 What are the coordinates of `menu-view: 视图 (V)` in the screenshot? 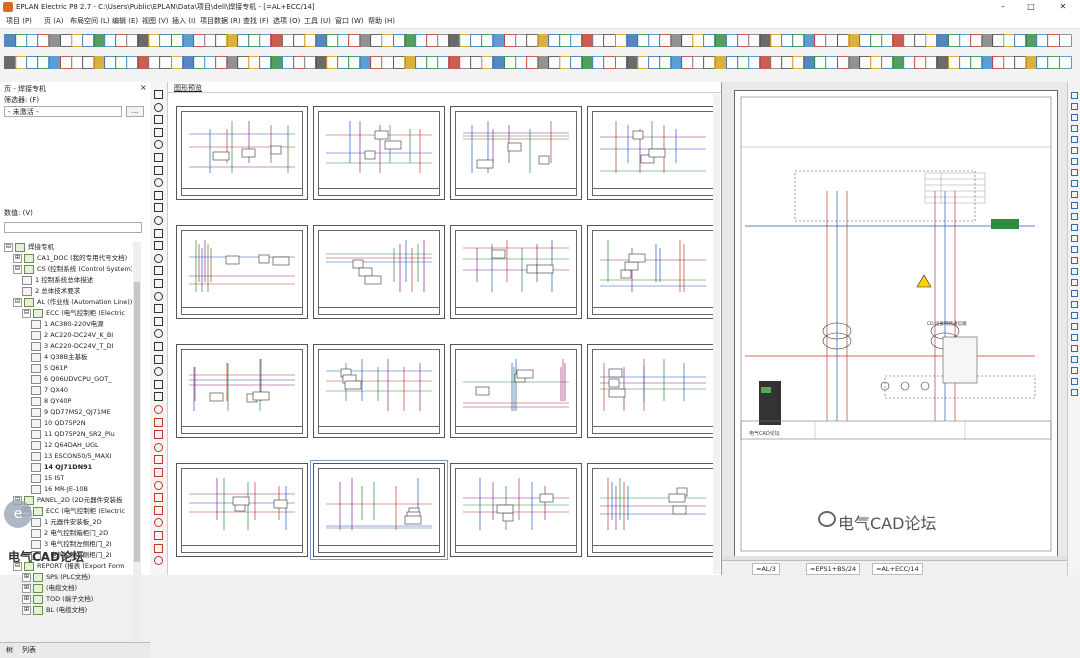 It's located at (155, 21).